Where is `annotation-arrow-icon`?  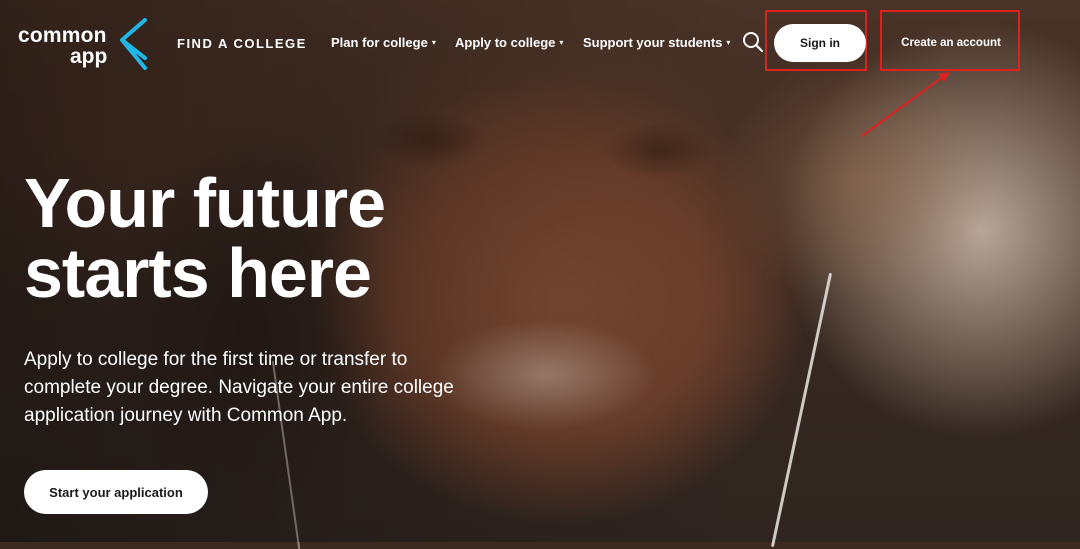 annotation-arrow-icon is located at coordinates (905, 104).